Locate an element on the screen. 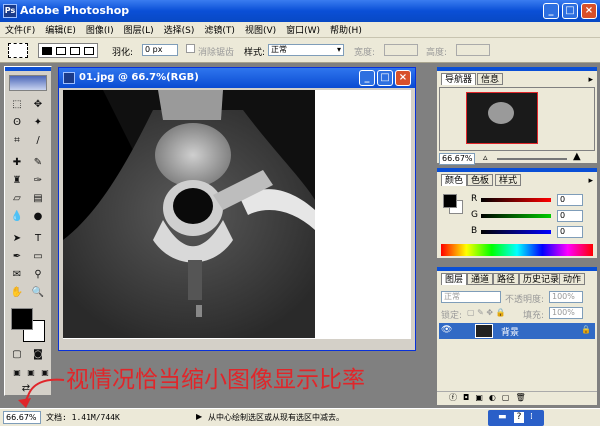  healing-brush-tool-icon: ✚ is located at coordinates (17, 163).